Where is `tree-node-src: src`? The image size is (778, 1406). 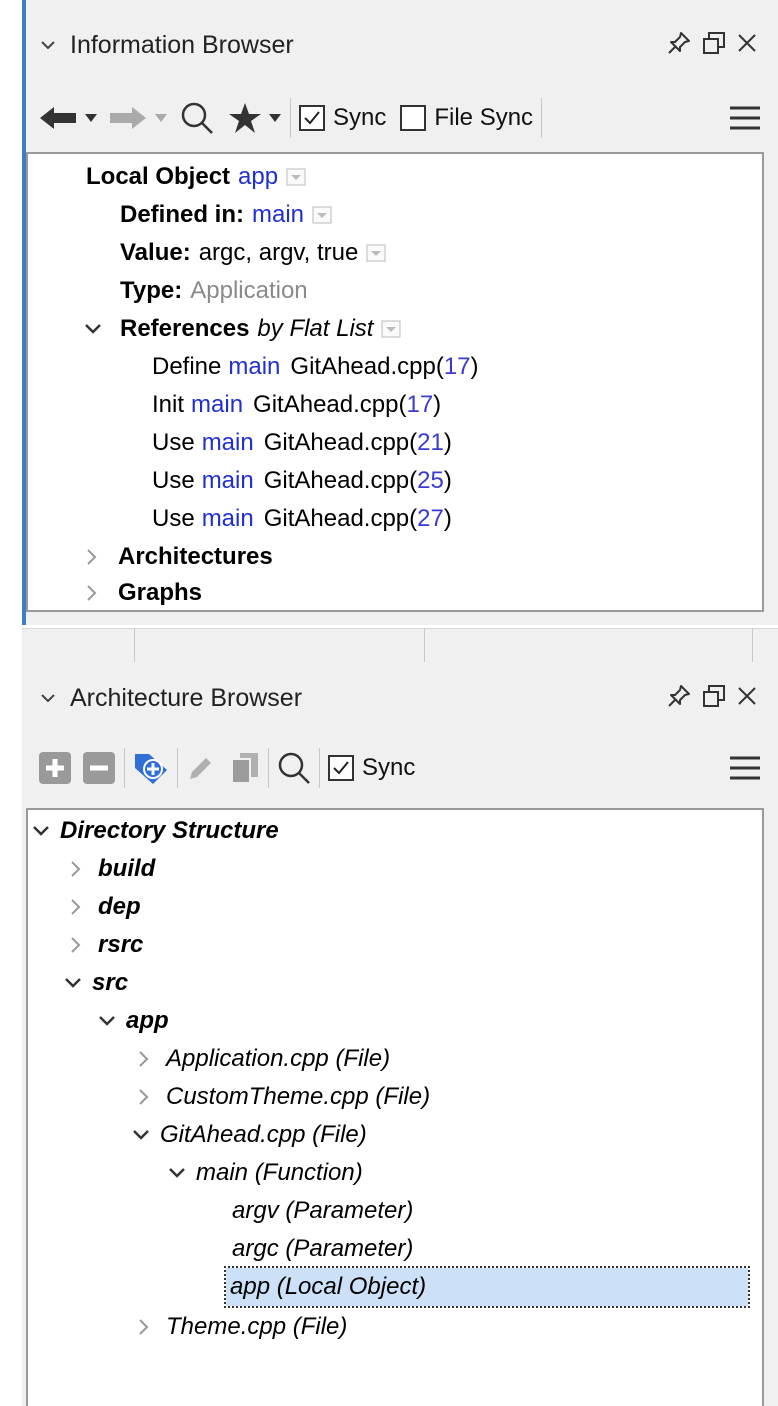
tree-node-src: src is located at coordinates (96, 983).